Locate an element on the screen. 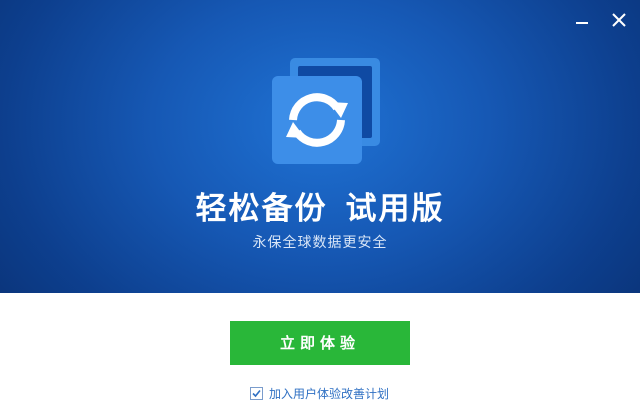  product-name: 轻松备份 is located at coordinates (261, 209).